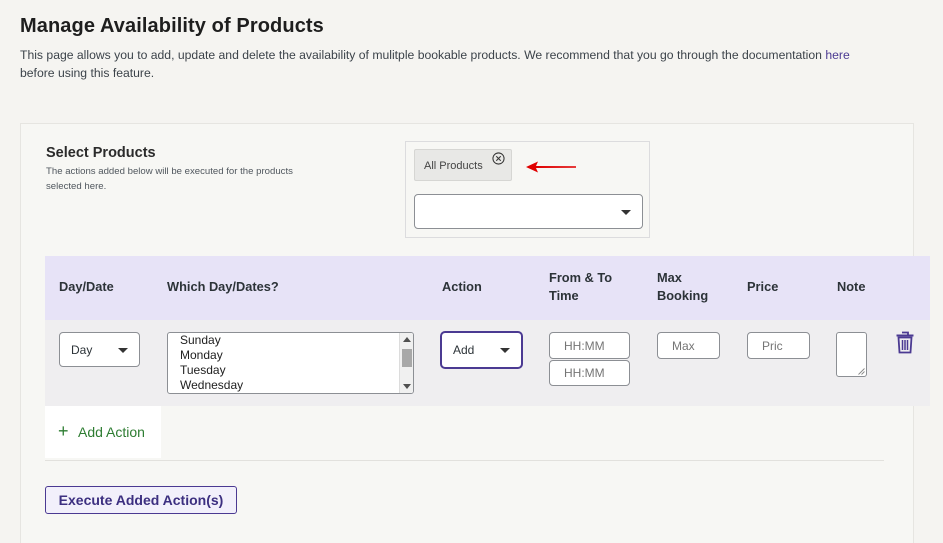 This screenshot has height=543, width=943. I want to click on red-arrow-annotation-icon, so click(551, 167).